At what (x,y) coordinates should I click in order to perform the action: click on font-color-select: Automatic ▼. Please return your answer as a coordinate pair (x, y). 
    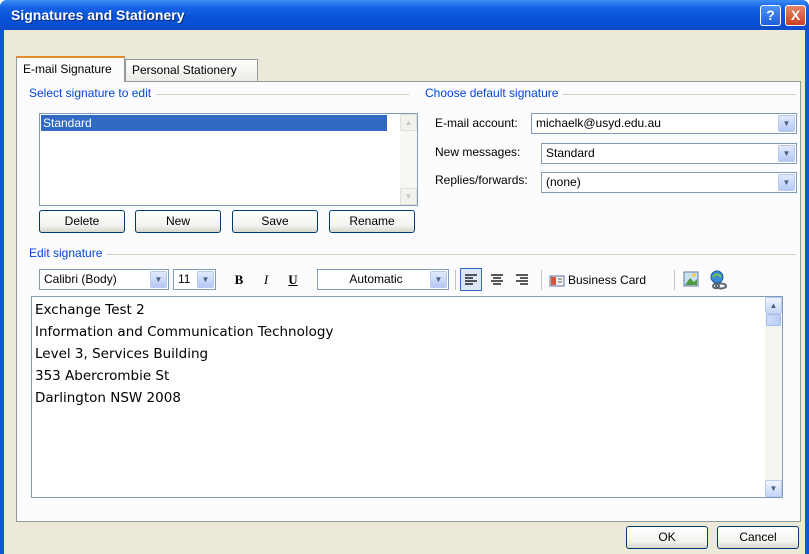
    Looking at the image, I should click on (383, 279).